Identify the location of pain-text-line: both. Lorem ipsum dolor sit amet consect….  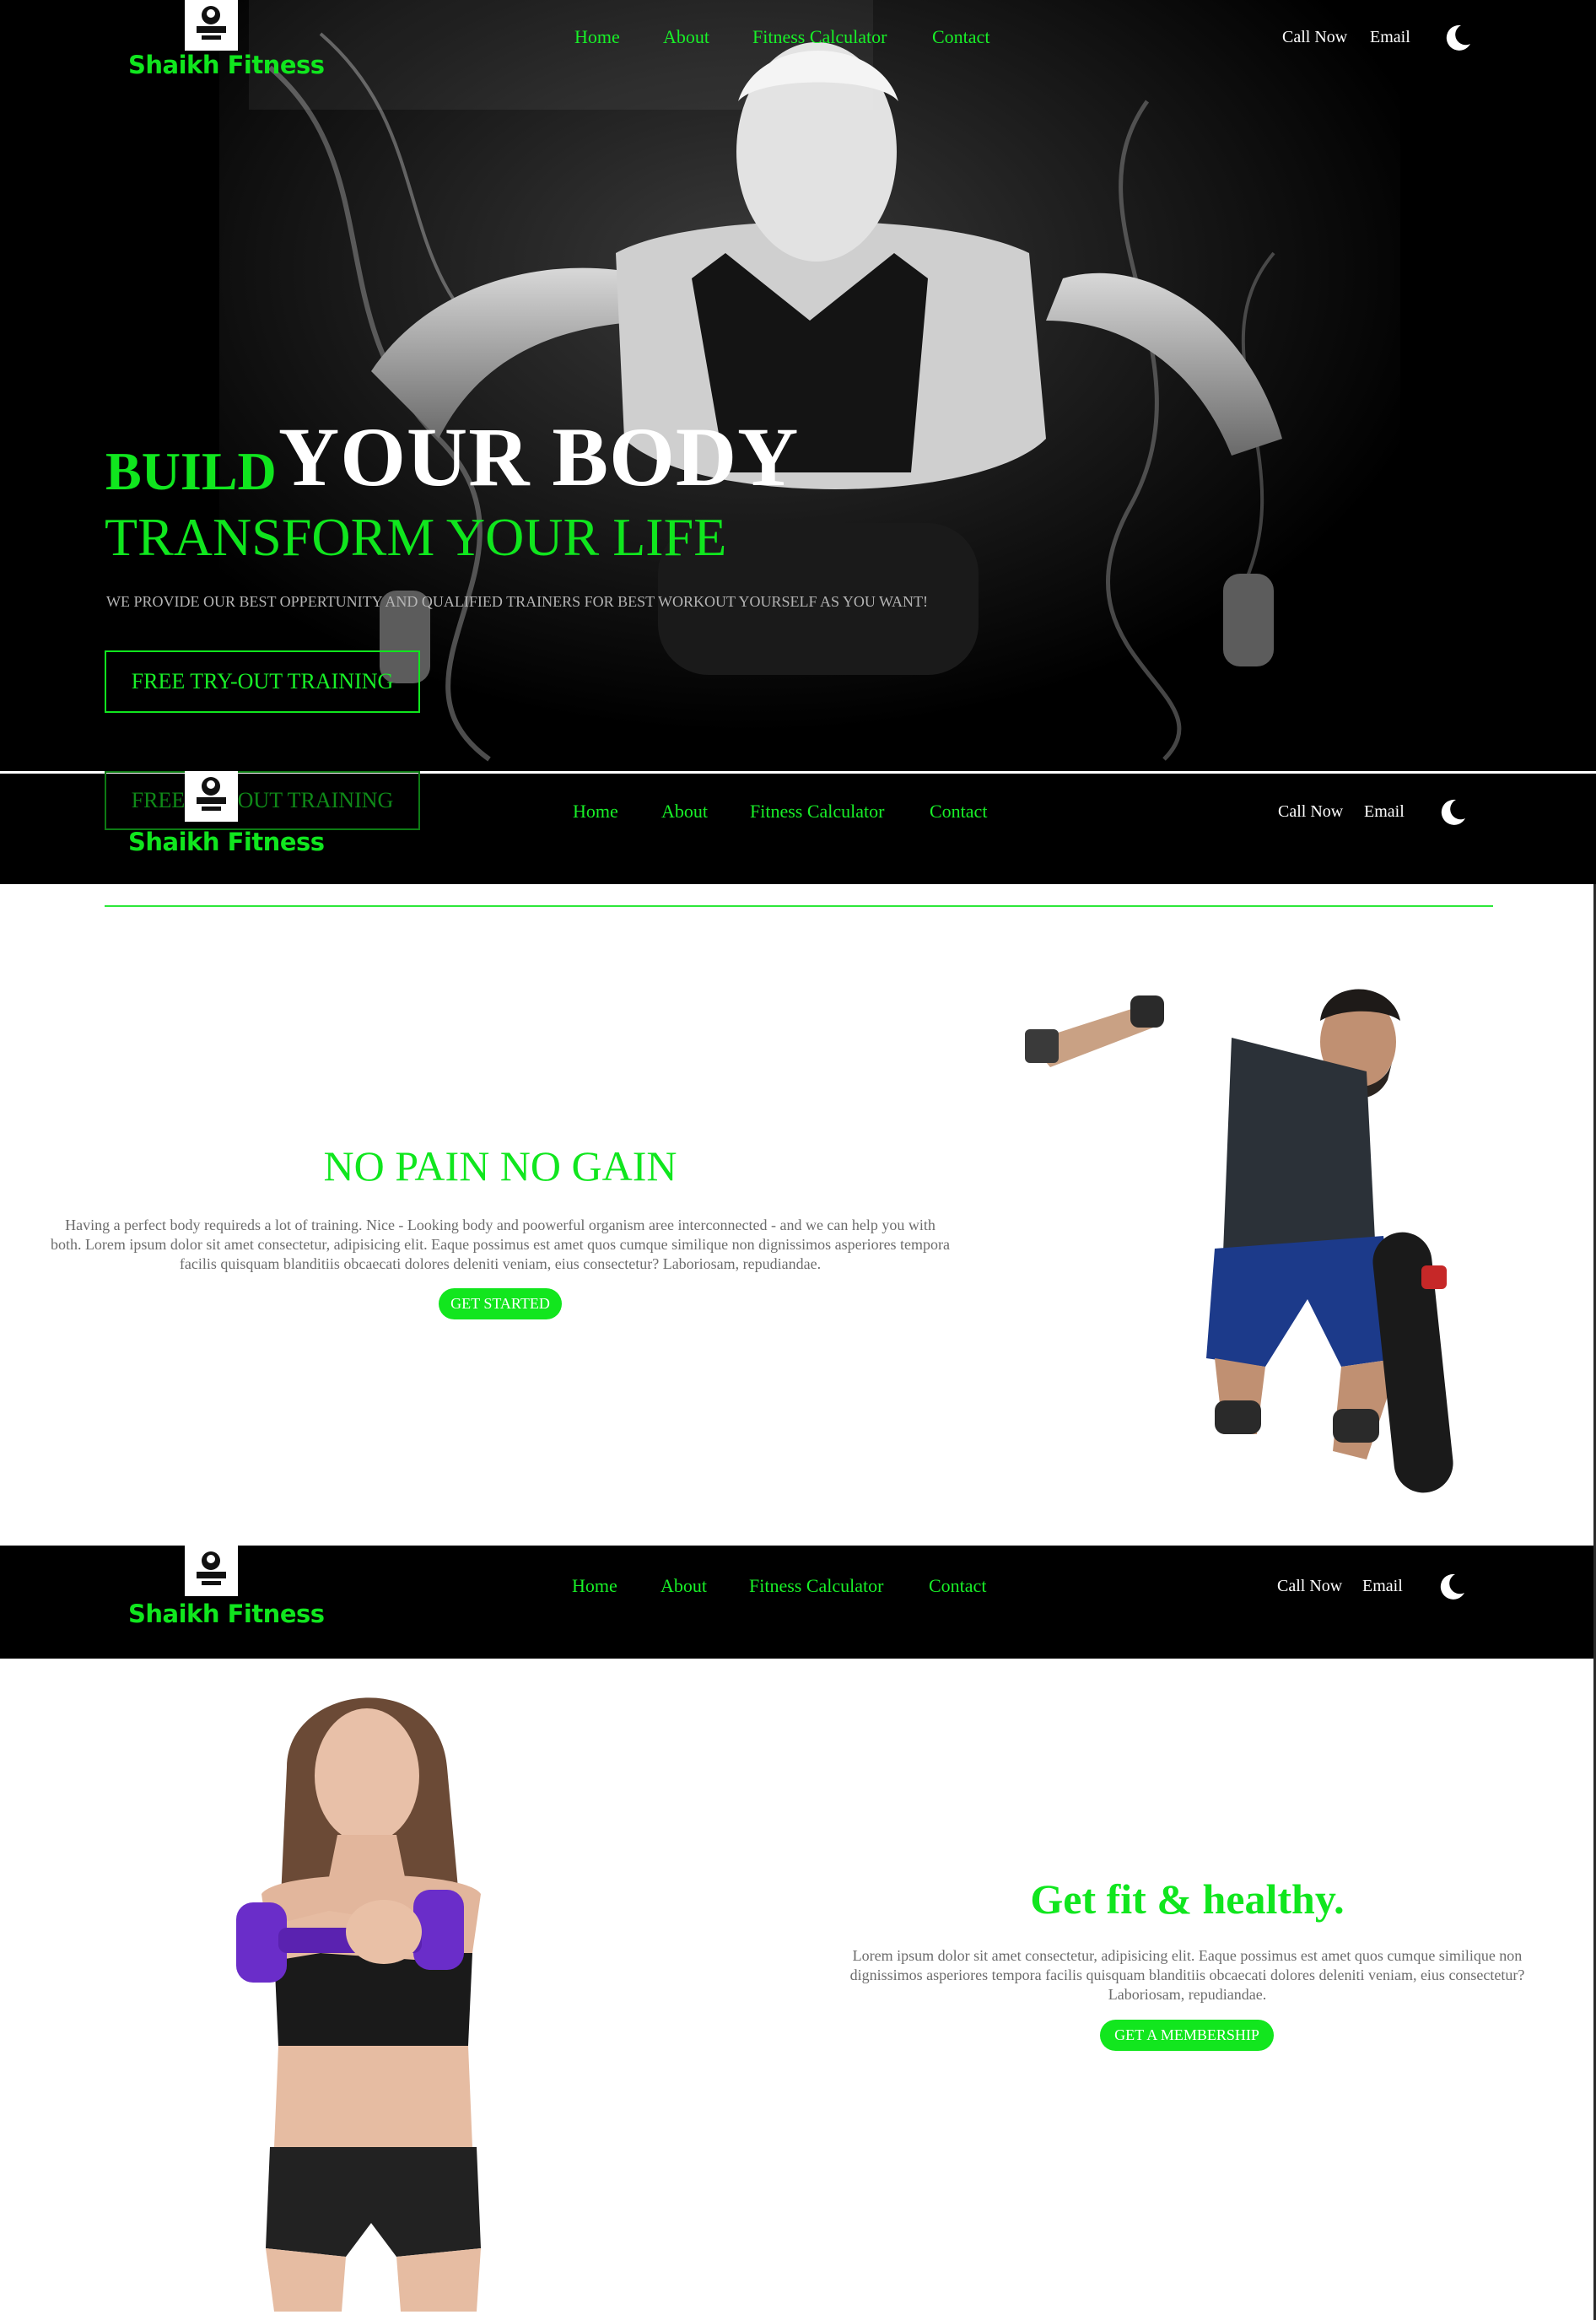
(501, 1244).